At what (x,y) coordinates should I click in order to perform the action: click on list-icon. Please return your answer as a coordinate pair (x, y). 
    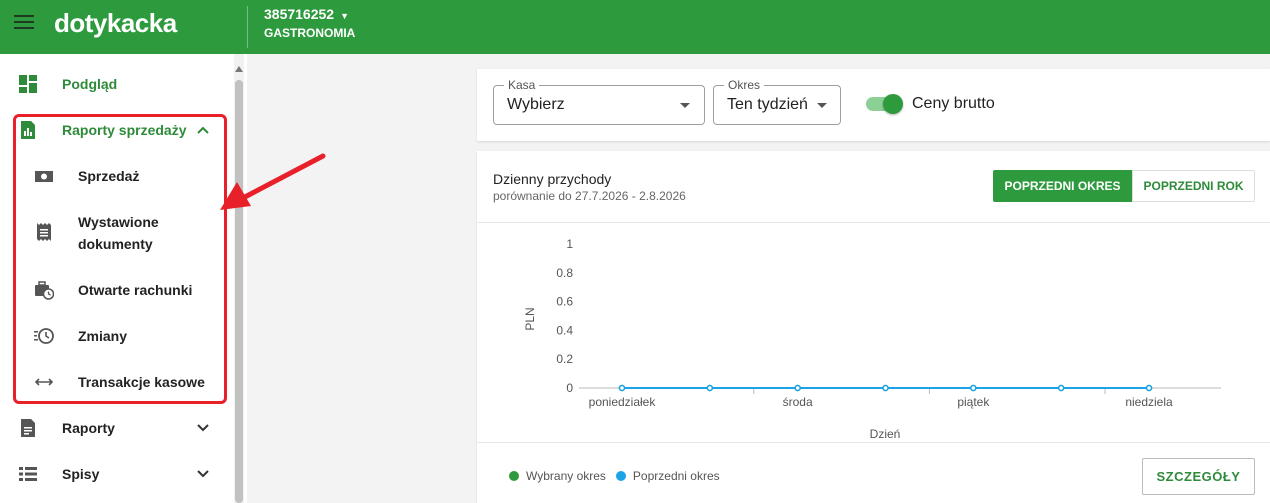
    Looking at the image, I should click on (28, 474).